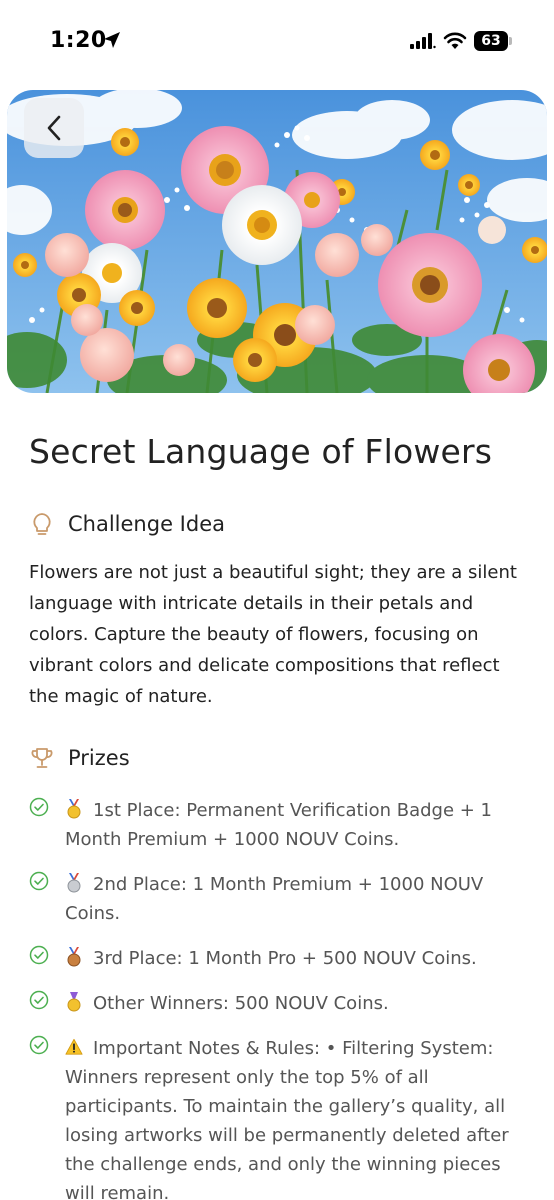  Describe the element at coordinates (285, 958) in the screenshot. I see `prize-text: 3rd Place: 1 Month Pro + 500 NOUV Coins.` at that location.